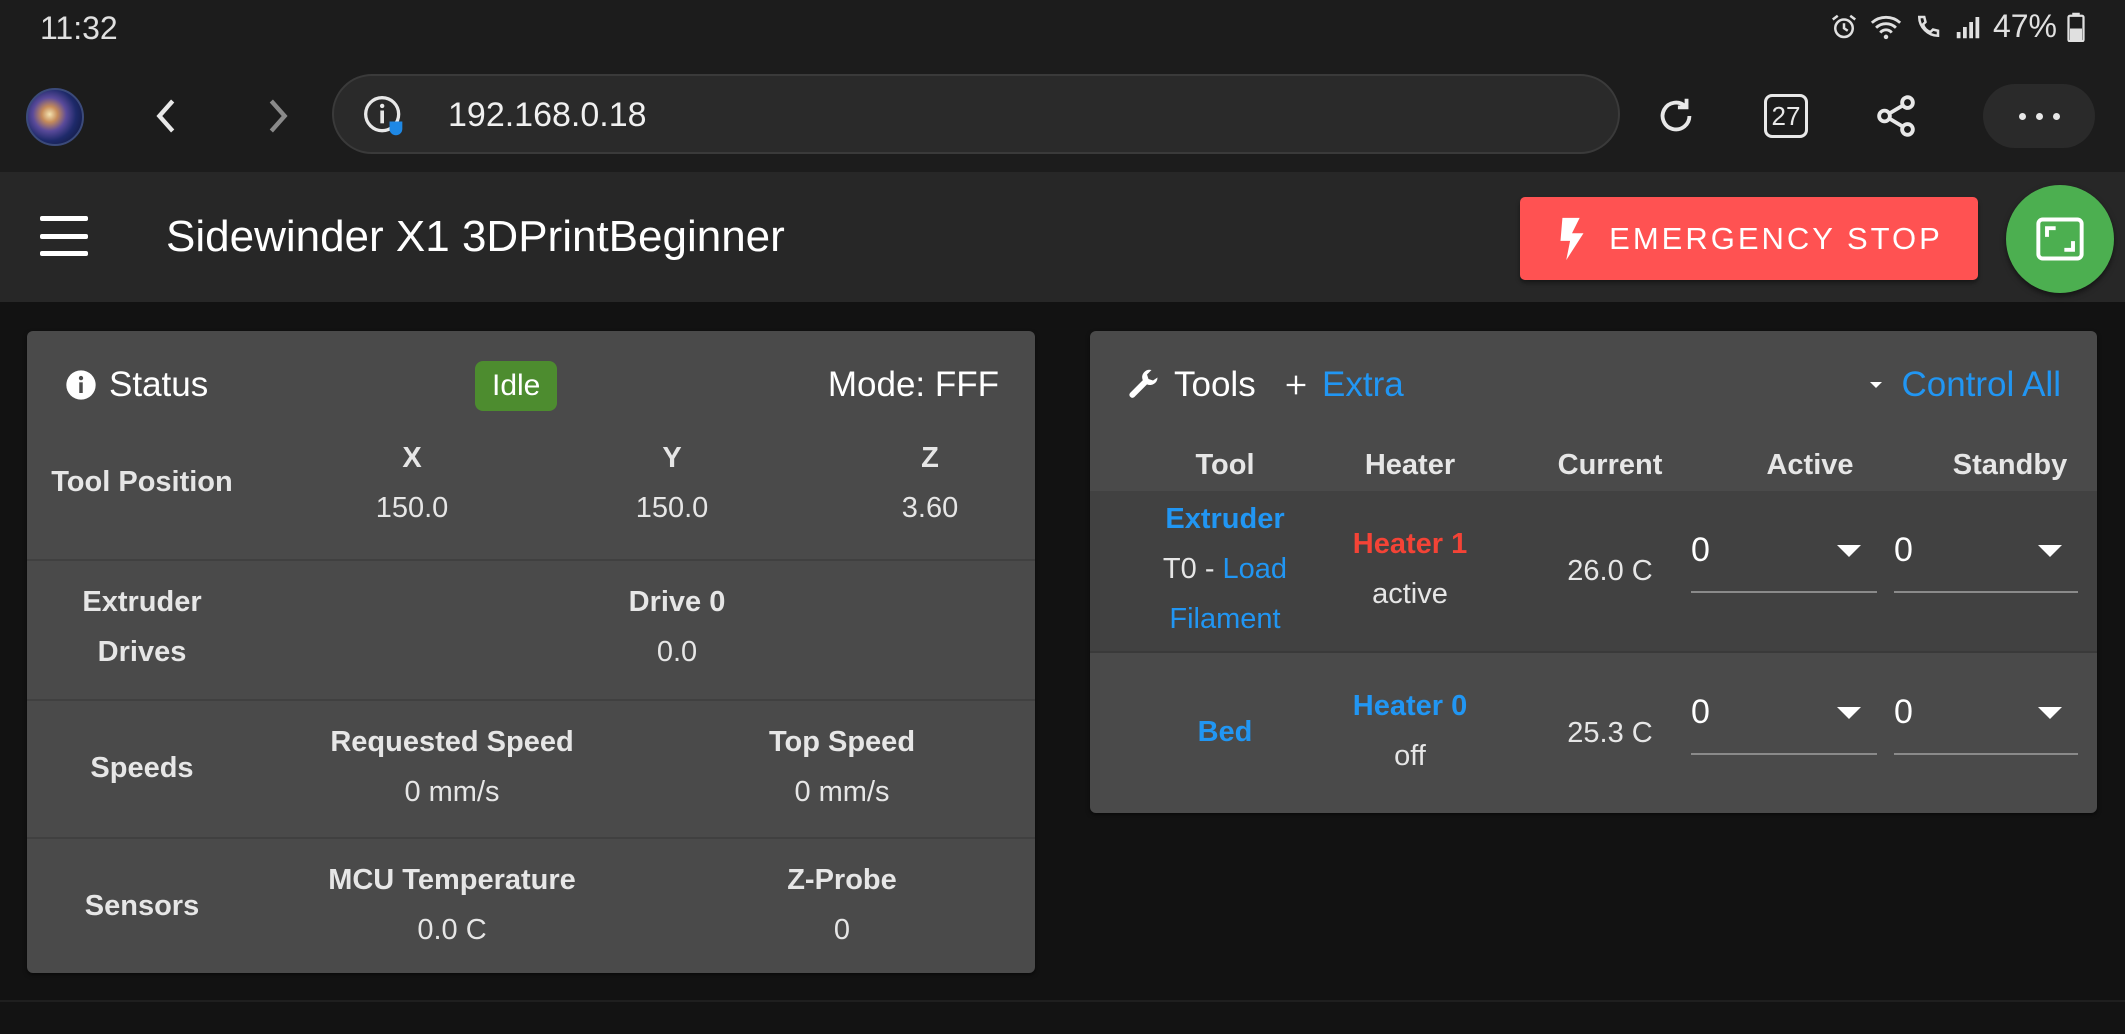 This screenshot has height=1034, width=2125. What do you see at coordinates (475, 236) in the screenshot?
I see `machine-name: Sidewinder X1 3DPrintBeginner` at bounding box center [475, 236].